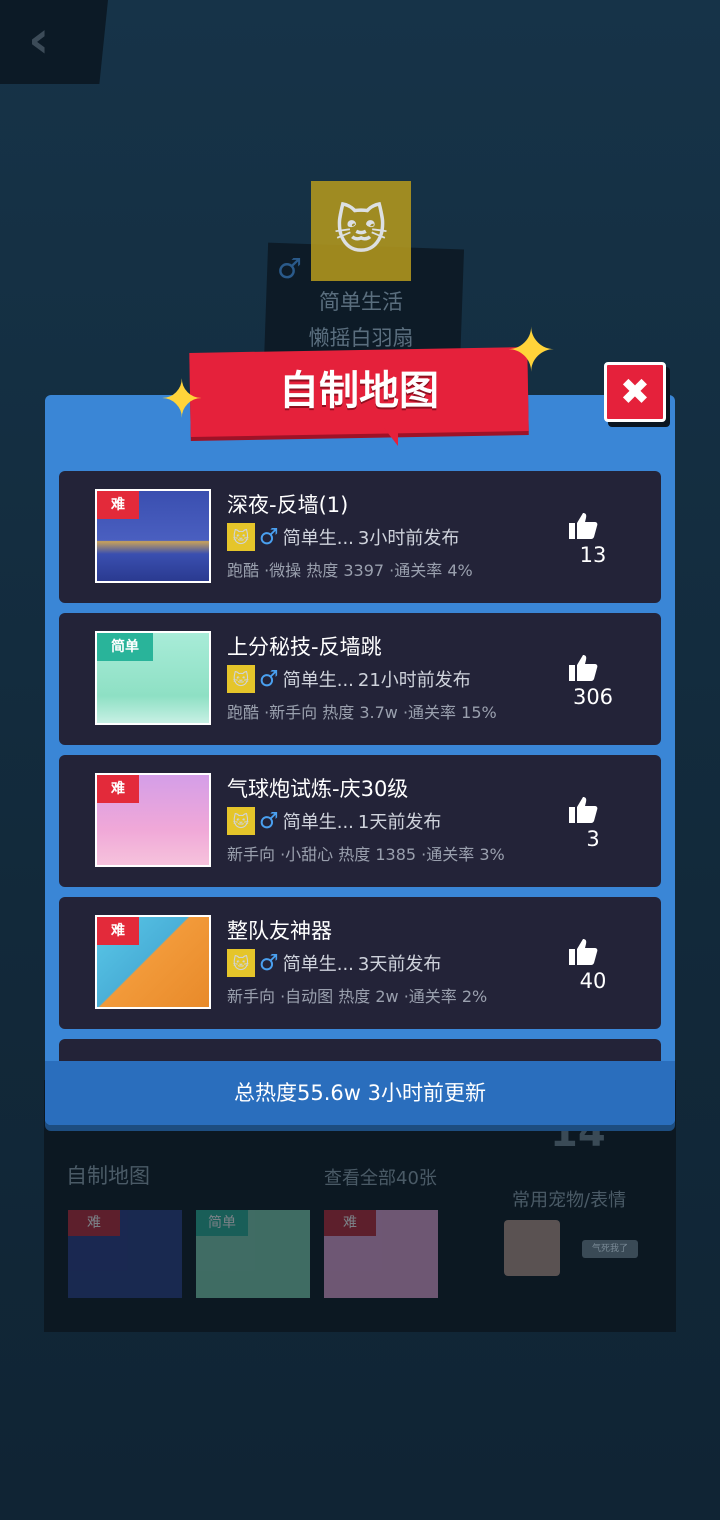 The width and height of the screenshot is (720, 1520). Describe the element at coordinates (593, 839) in the screenshot. I see `like-count: 3` at that location.